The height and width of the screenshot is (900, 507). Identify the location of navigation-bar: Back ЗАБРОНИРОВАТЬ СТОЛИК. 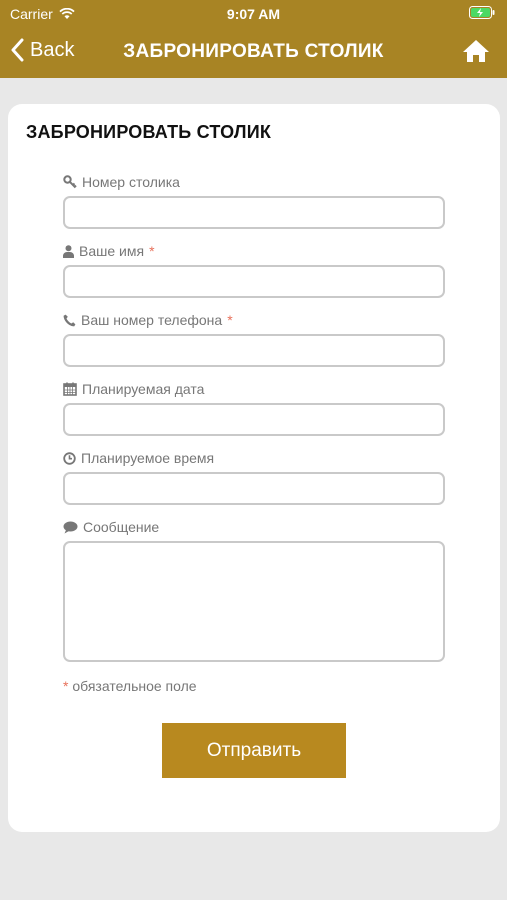
(253, 53).